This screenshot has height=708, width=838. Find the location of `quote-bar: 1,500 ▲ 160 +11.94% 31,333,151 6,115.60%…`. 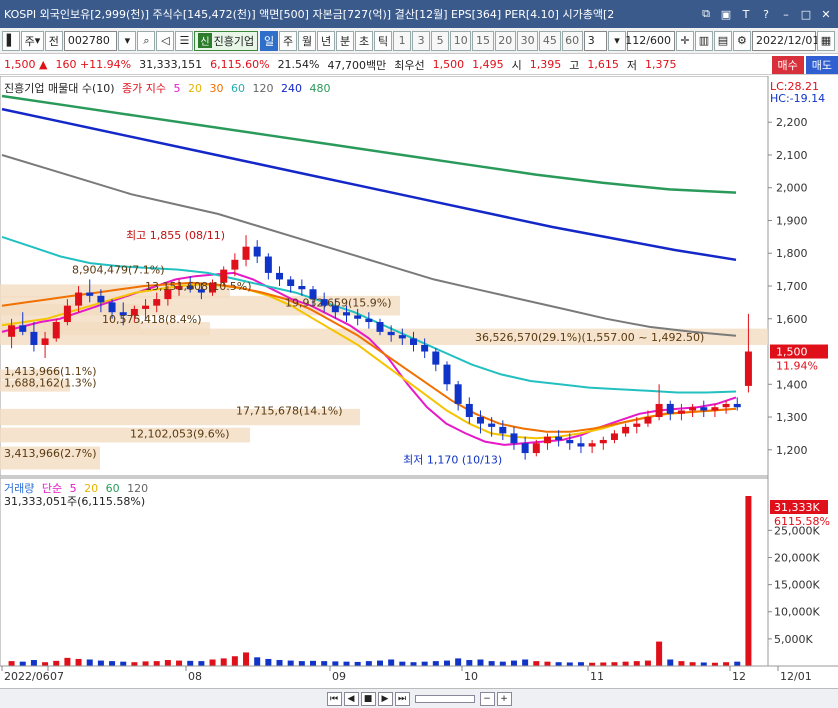

quote-bar: 1,500 ▲ 160 +11.94% 31,333,151 6,115.60%… is located at coordinates (419, 65).